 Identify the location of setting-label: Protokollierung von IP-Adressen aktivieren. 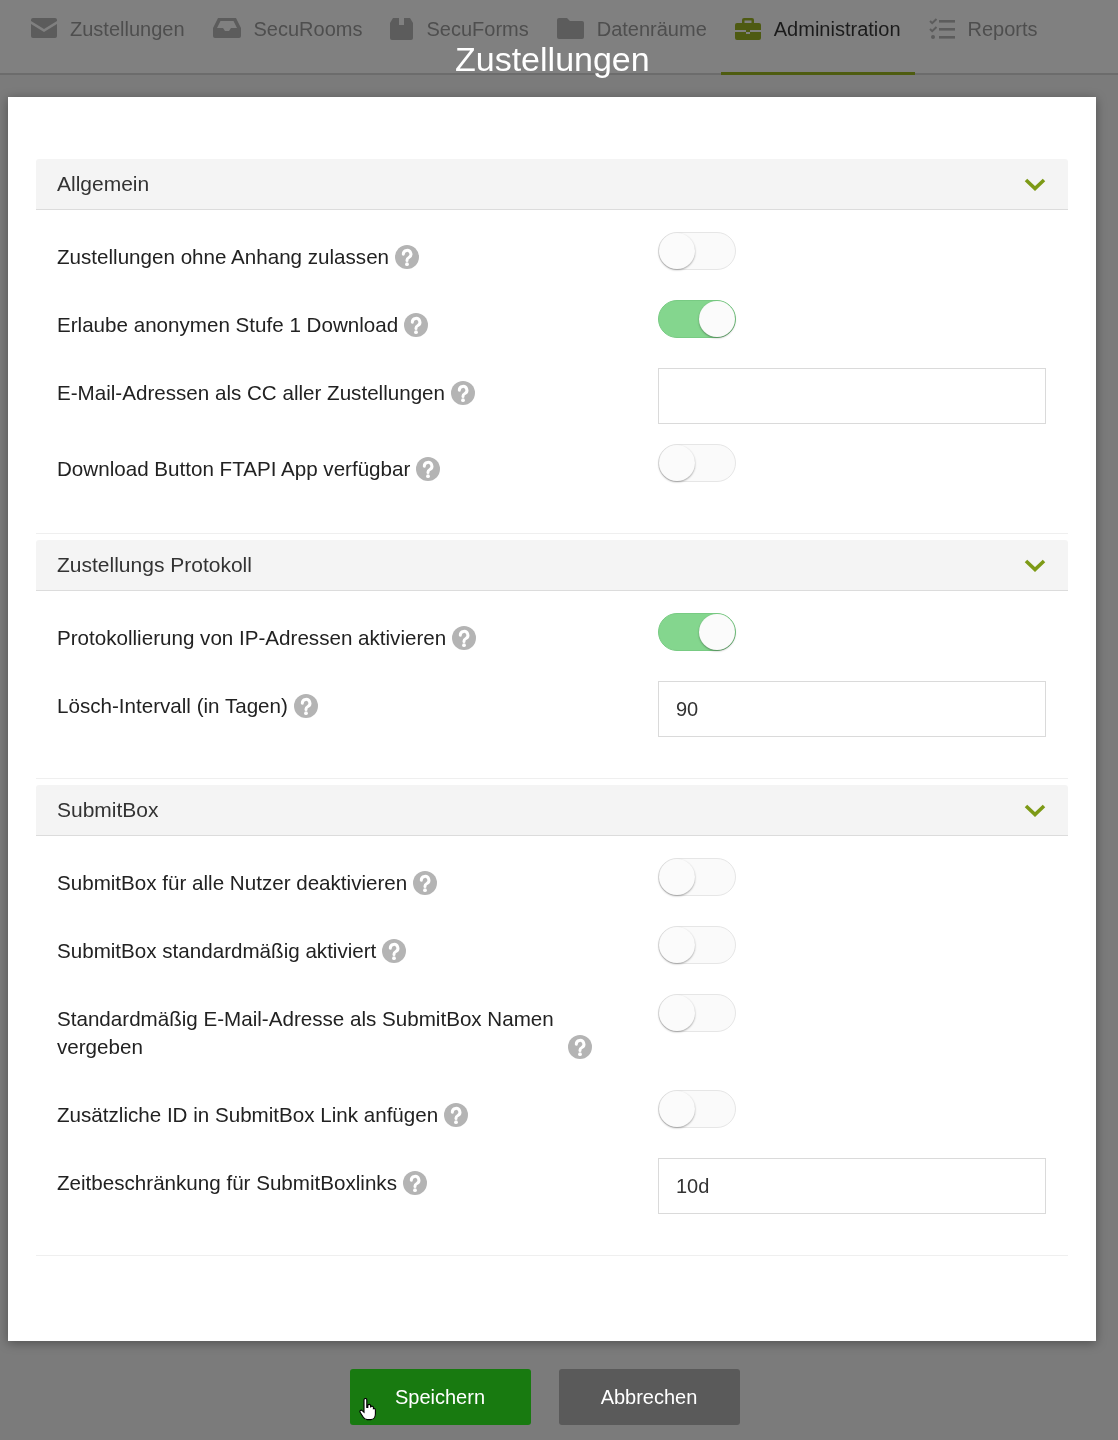
(252, 638).